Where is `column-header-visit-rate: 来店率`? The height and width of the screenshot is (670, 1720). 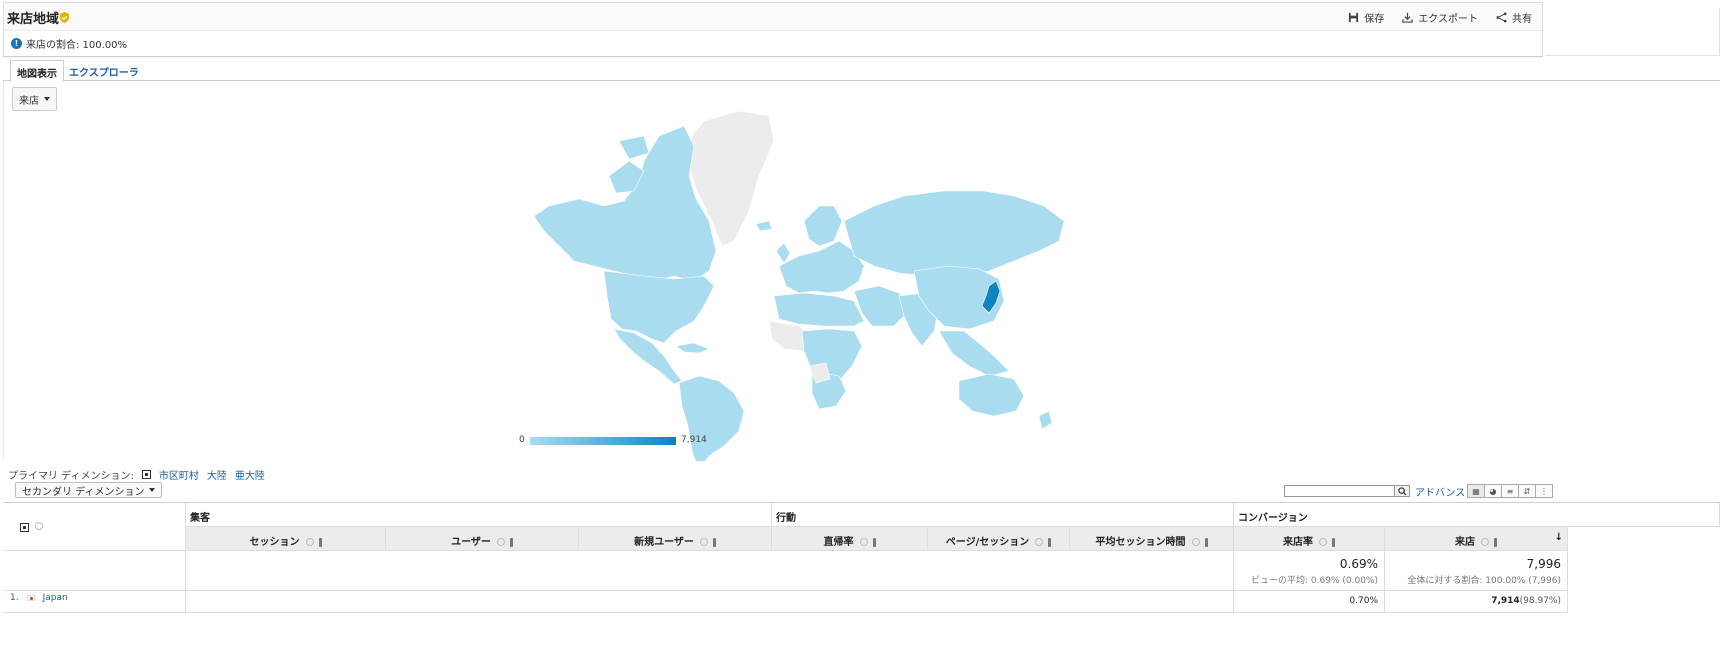 column-header-visit-rate: 来店率 is located at coordinates (1309, 539).